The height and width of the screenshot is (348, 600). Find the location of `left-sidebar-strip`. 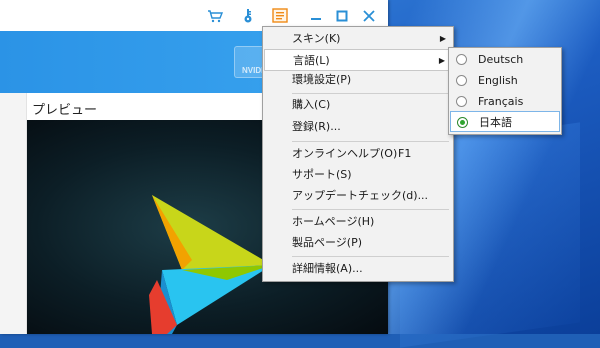

left-sidebar-strip is located at coordinates (13, 213).